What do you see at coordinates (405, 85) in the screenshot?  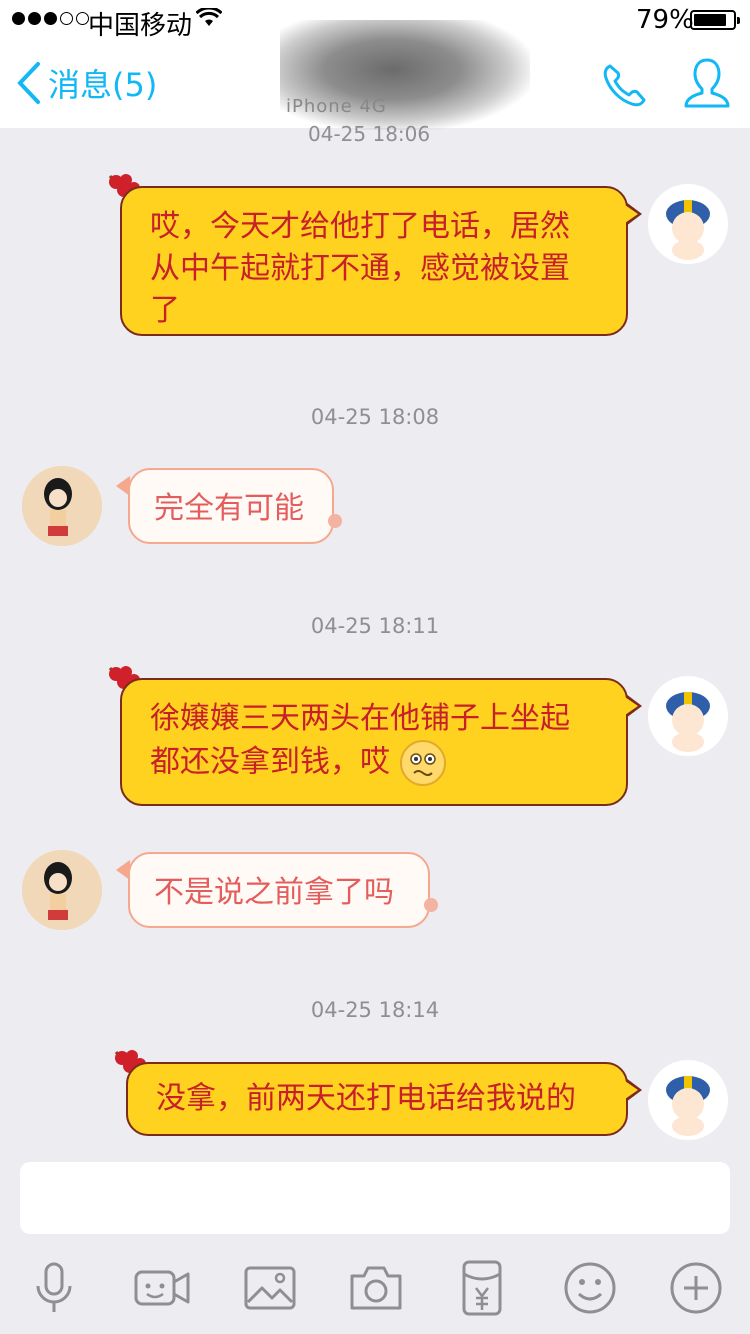 I see `contact-title: iPhone 4G 04-25 18:06` at bounding box center [405, 85].